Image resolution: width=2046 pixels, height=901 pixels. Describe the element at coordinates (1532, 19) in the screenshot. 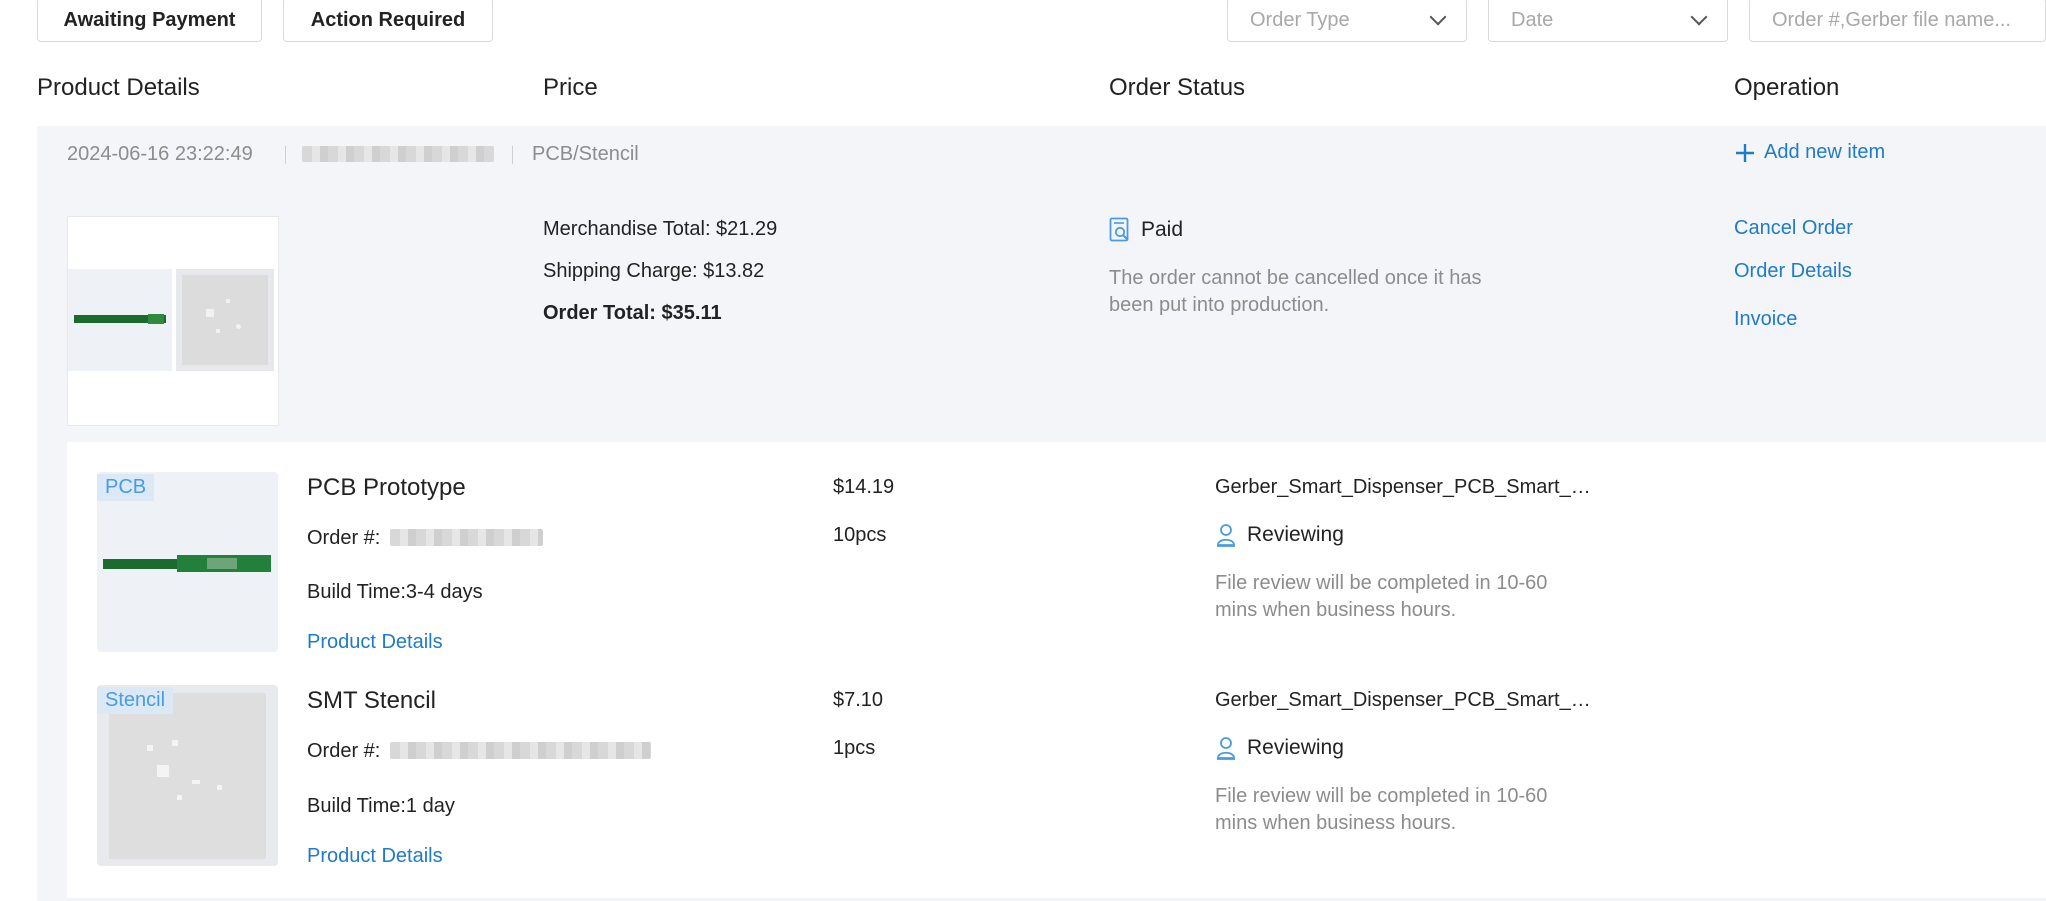

I see `date-placeholder: Date` at that location.